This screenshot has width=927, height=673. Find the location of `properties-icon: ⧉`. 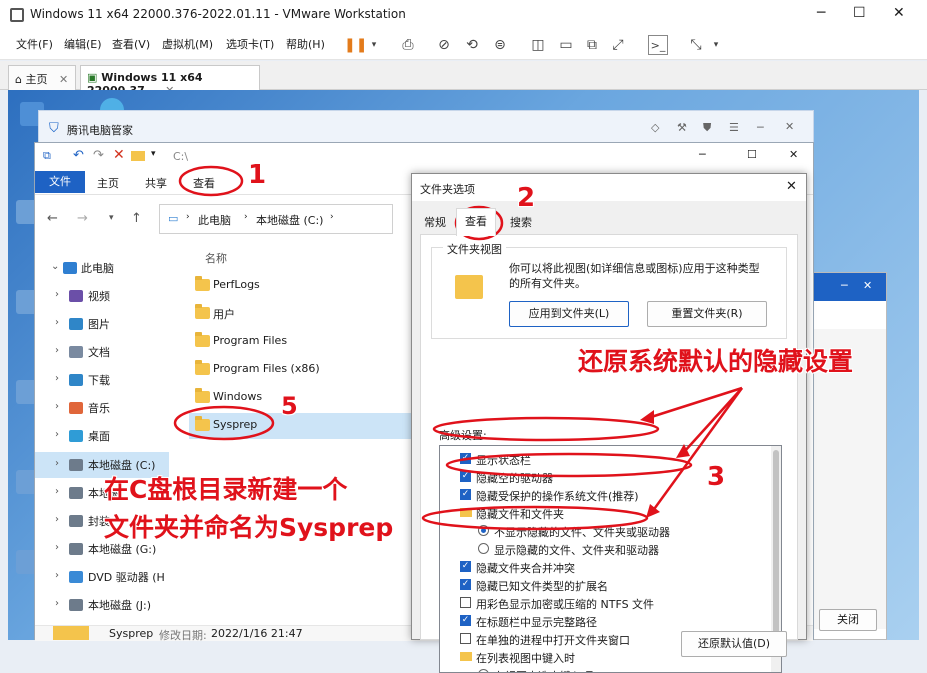

properties-icon: ⧉ is located at coordinates (47, 156).